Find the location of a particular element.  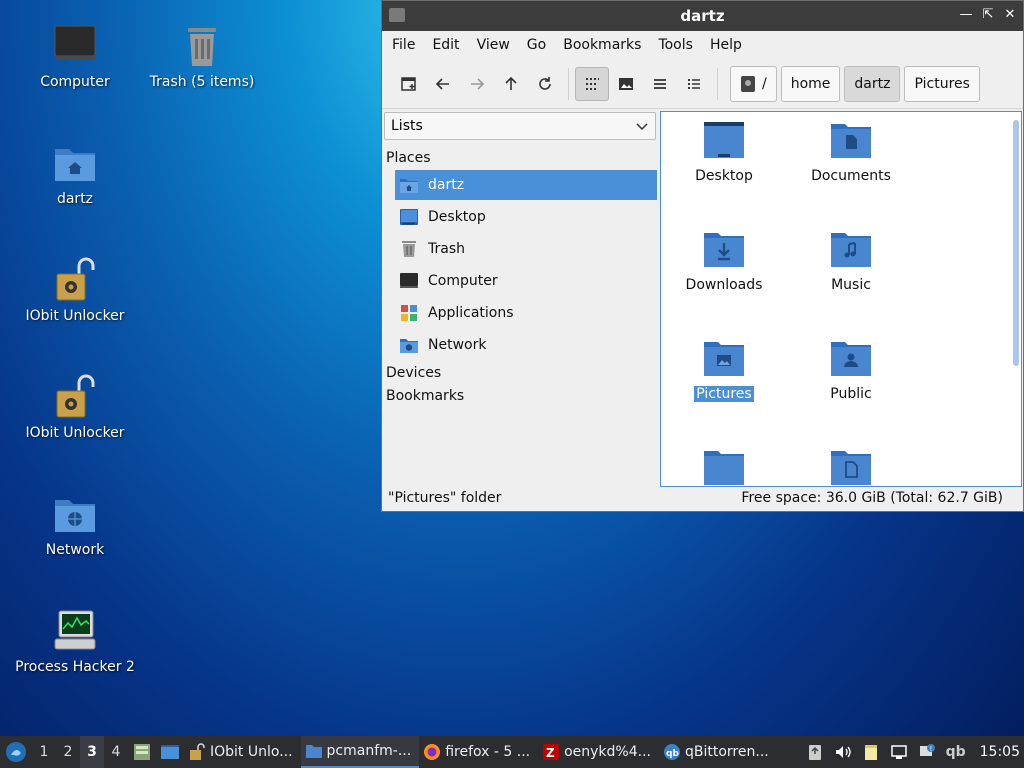

desktop-icon-computer: Computer is located at coordinates (75, 56).